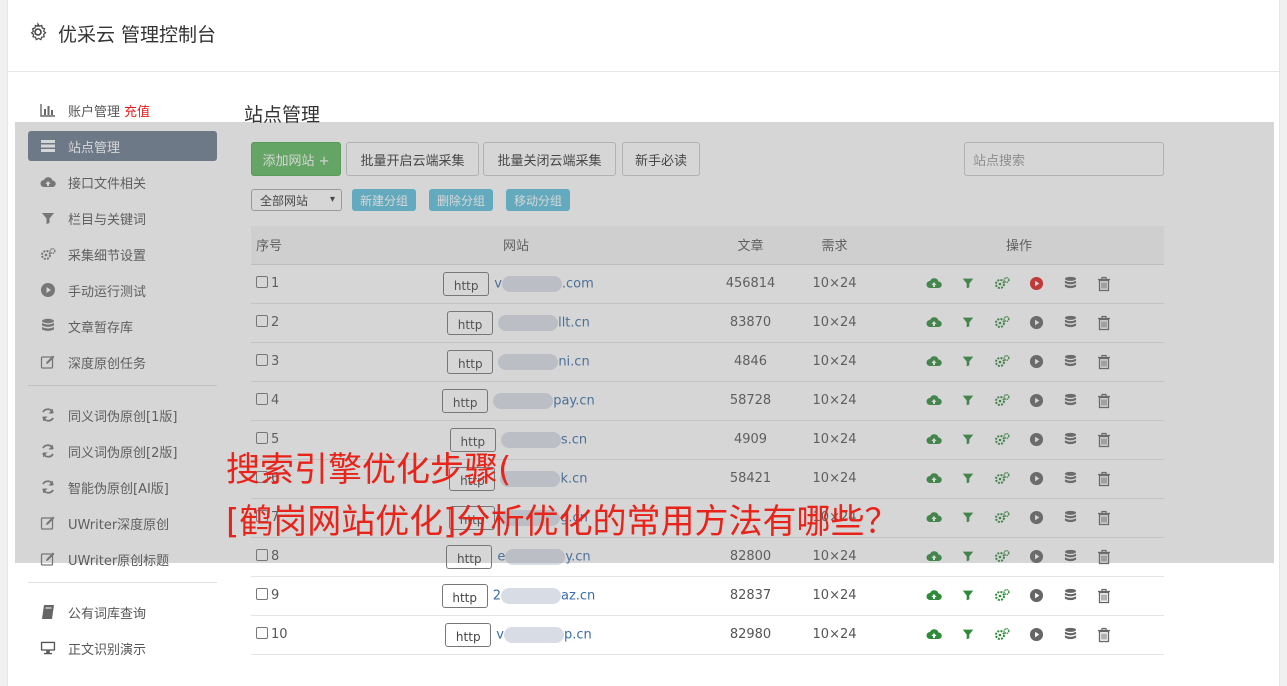 Image resolution: width=1287 pixels, height=686 pixels. Describe the element at coordinates (137, 110) in the screenshot. I see `recharge-link: 充值` at that location.